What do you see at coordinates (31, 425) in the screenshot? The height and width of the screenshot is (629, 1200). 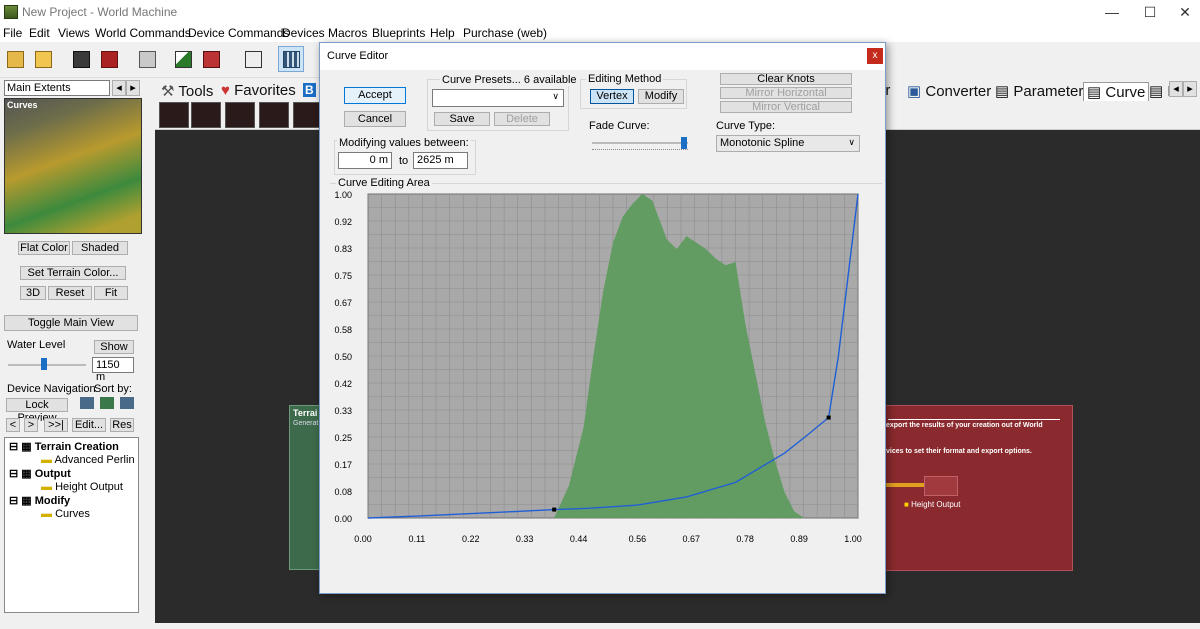 I see `nav-next-button: >` at bounding box center [31, 425].